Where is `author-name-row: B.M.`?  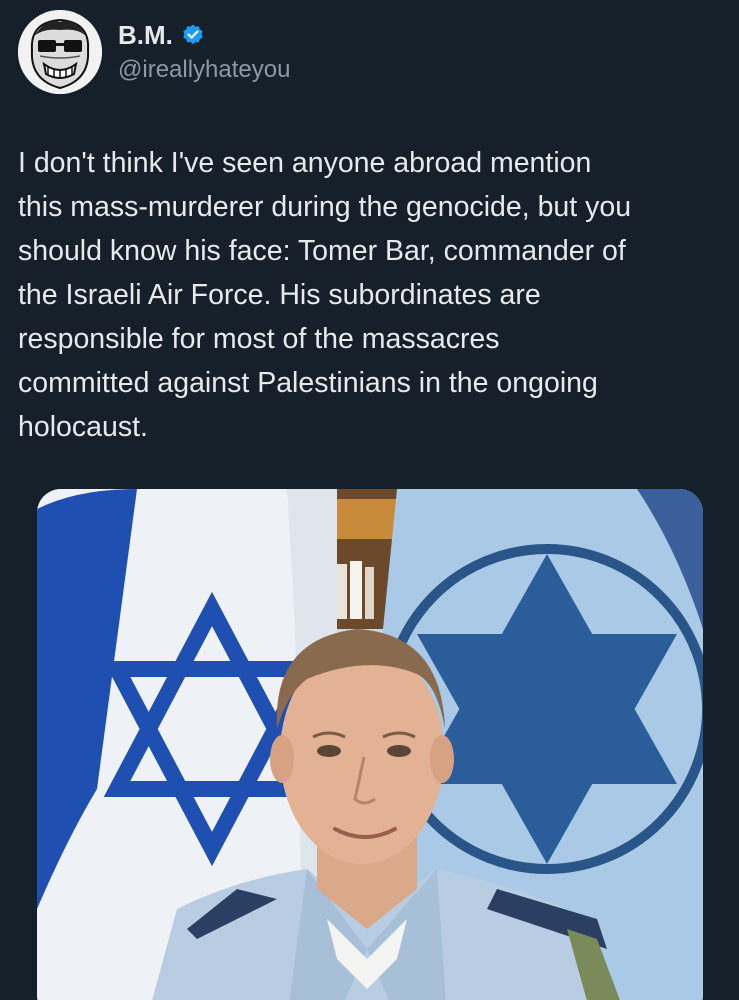
author-name-row: B.M. is located at coordinates (161, 35).